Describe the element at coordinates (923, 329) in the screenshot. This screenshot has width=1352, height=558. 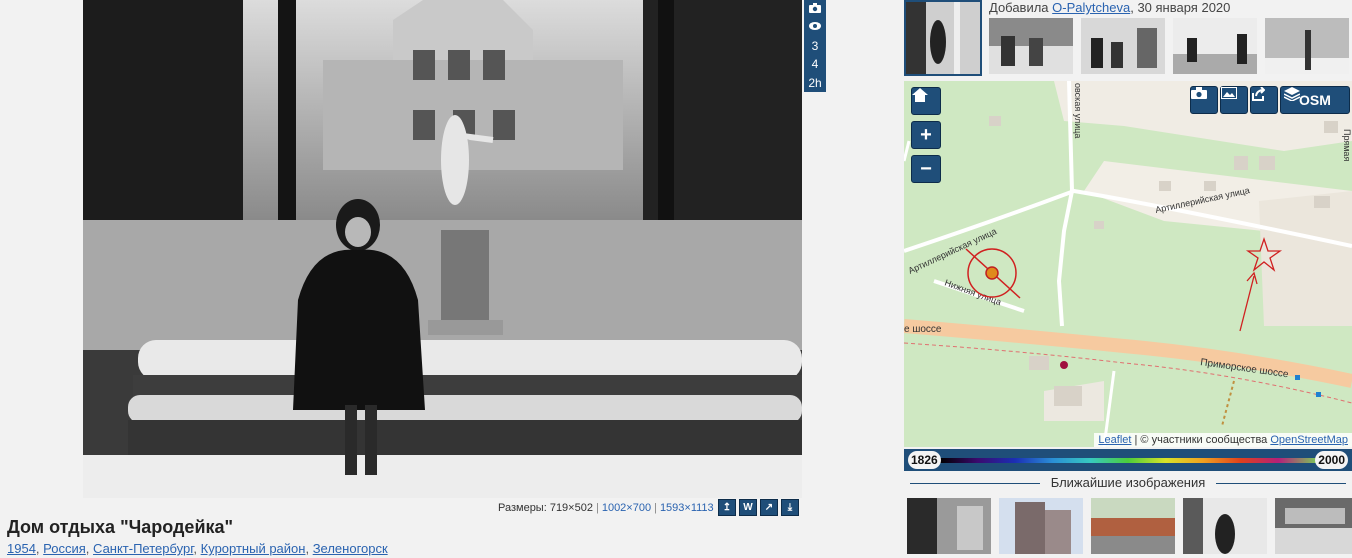
I see `street-label-shosse-left: е шоссе` at that location.